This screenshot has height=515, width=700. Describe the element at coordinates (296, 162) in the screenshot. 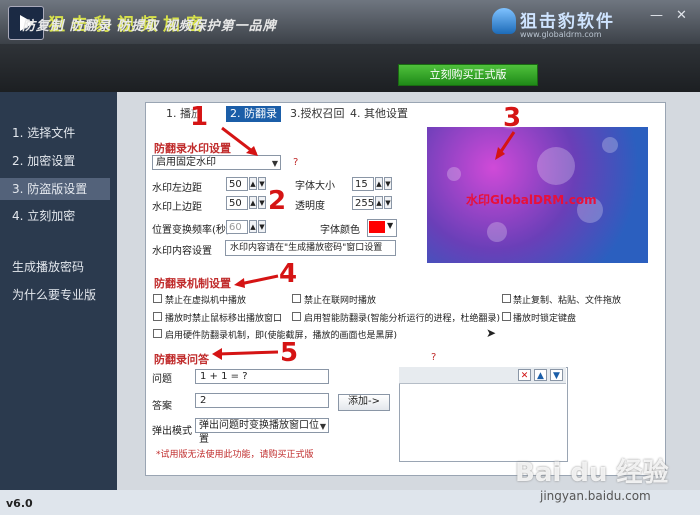

I see `required-marker: ?` at that location.